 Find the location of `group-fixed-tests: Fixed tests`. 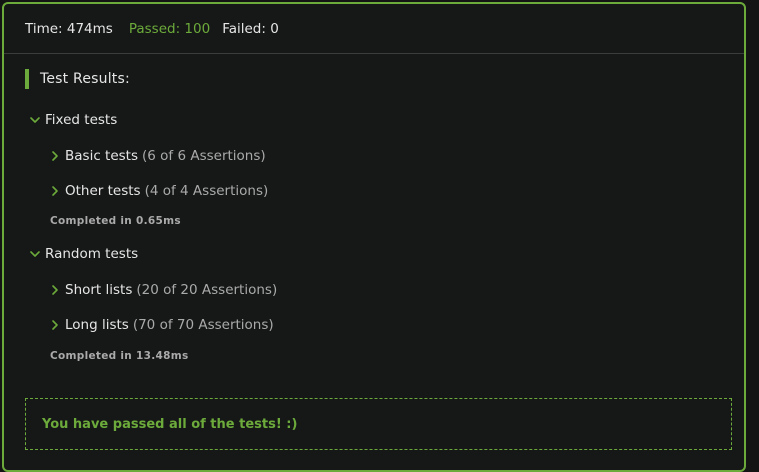

group-fixed-tests: Fixed tests is located at coordinates (72, 120).